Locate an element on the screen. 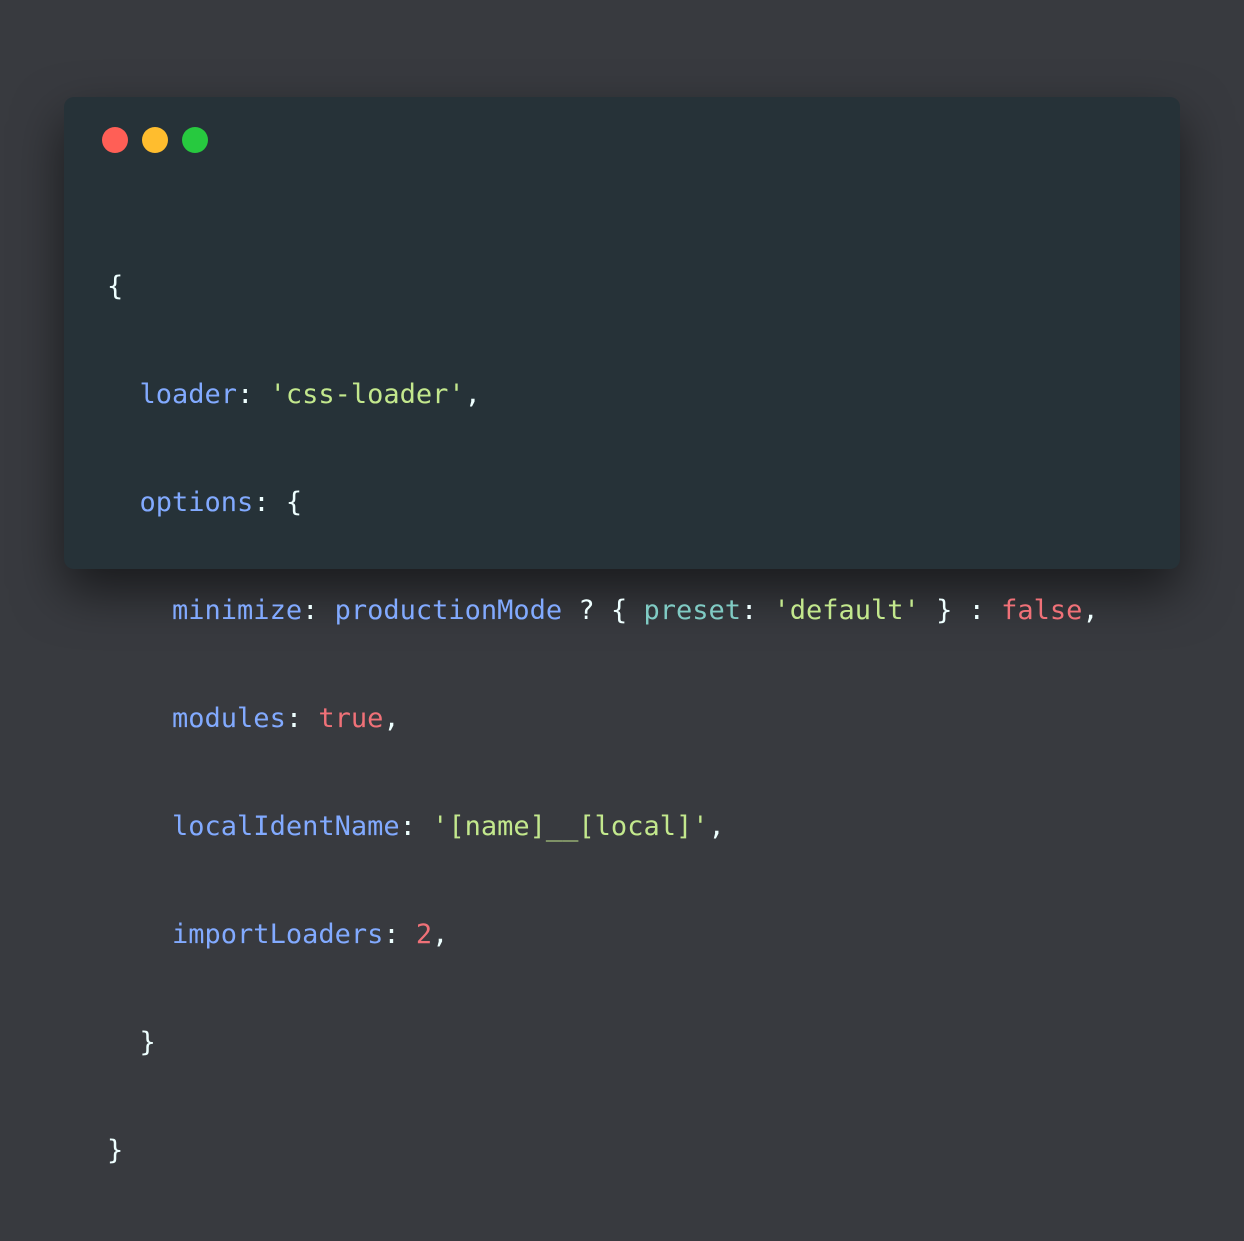  code-line-3: options: { is located at coordinates (221, 502).